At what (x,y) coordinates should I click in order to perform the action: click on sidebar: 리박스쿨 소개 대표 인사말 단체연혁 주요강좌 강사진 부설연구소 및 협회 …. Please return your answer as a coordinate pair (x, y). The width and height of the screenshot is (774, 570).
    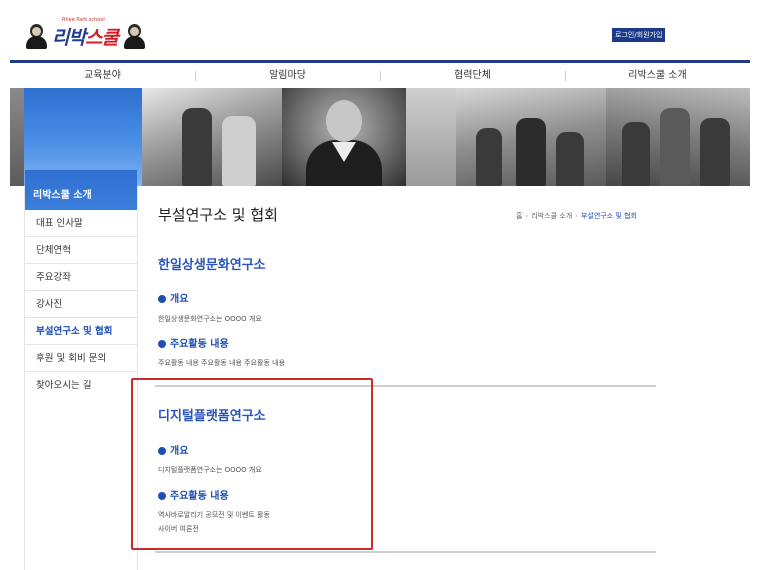
    Looking at the image, I should click on (81, 370).